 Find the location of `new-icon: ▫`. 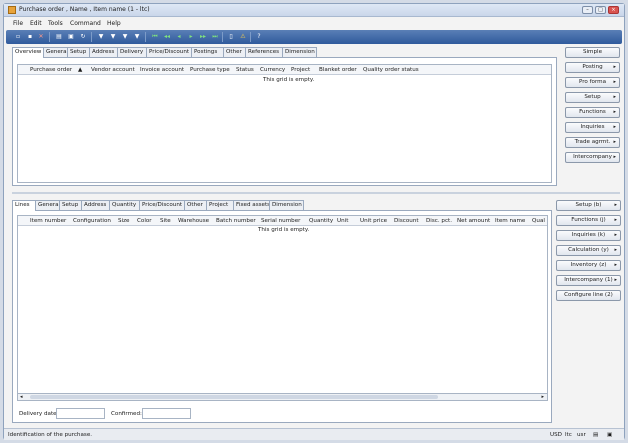

new-icon: ▫ is located at coordinates (18, 37).